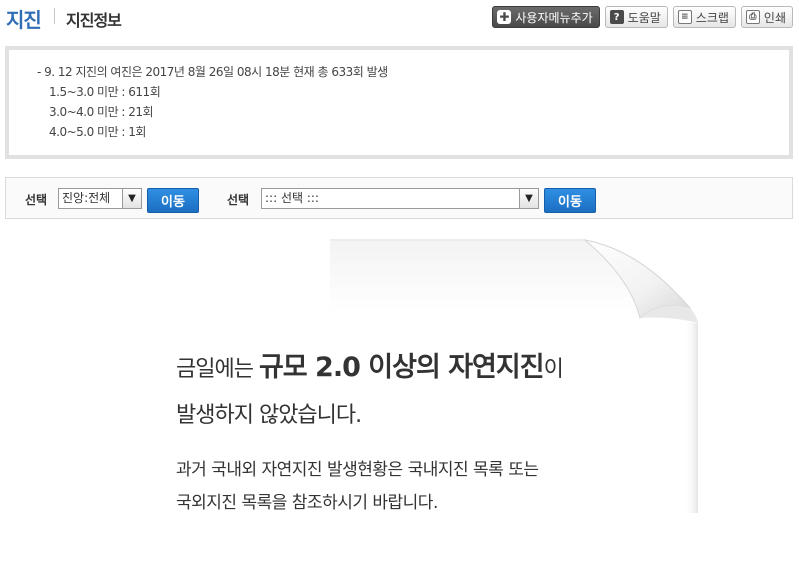 The height and width of the screenshot is (584, 799). What do you see at coordinates (752, 17) in the screenshot?
I see `printer-icon: ⎙` at bounding box center [752, 17].